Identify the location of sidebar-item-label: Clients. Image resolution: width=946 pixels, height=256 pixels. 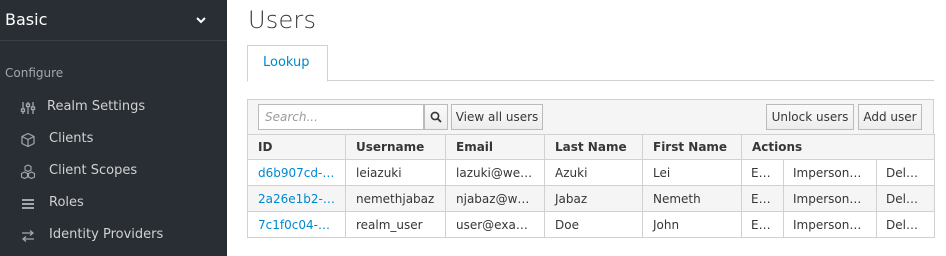
(71, 138).